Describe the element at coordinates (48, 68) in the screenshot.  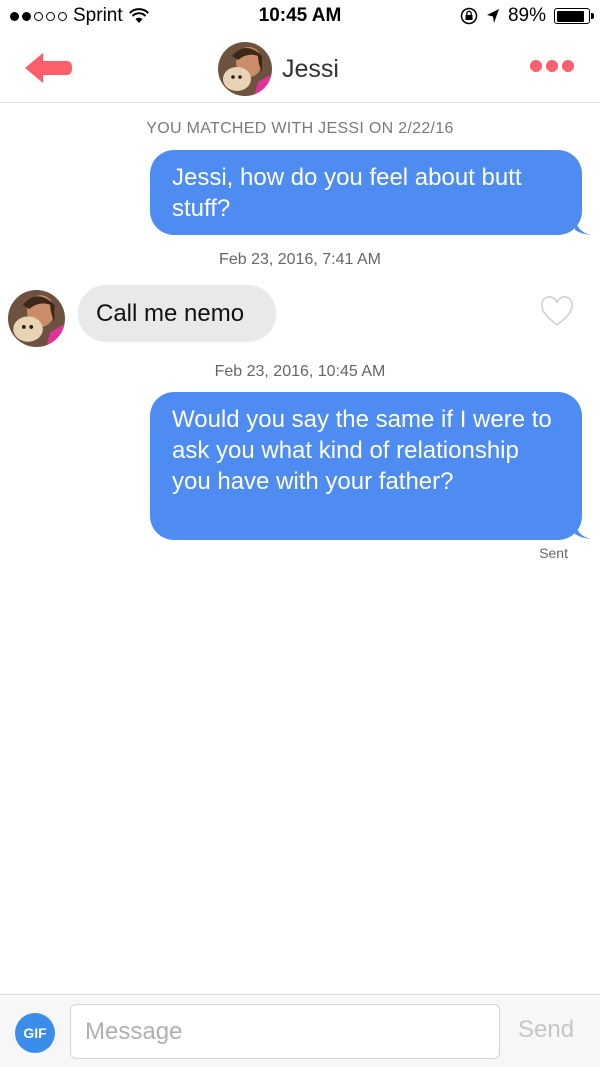
I see `back-arrow-icon` at that location.